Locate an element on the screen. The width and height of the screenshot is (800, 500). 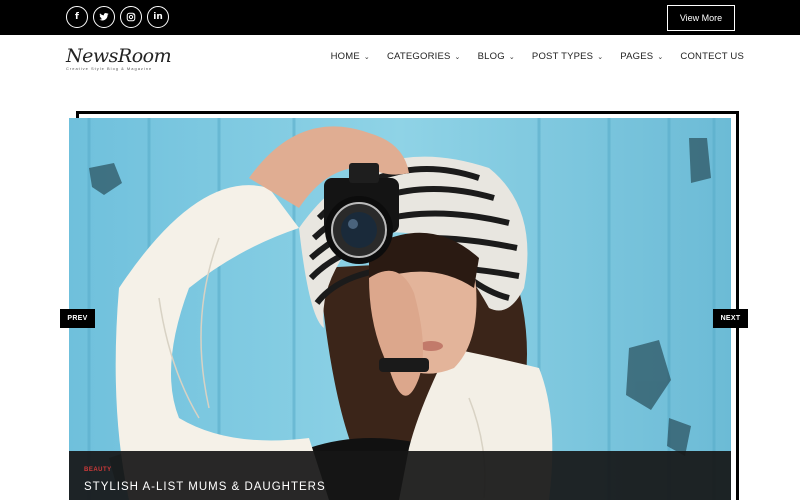
nav-categories: CATEGORIES ⌄ is located at coordinates (424, 56).